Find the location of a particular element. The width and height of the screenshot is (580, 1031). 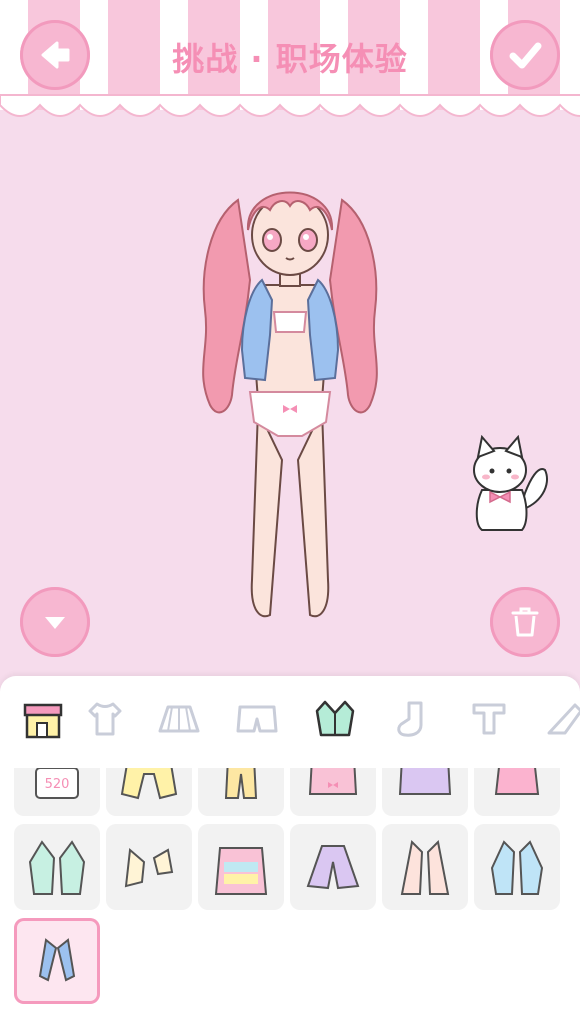

tab-jacket is located at coordinates (335, 719).